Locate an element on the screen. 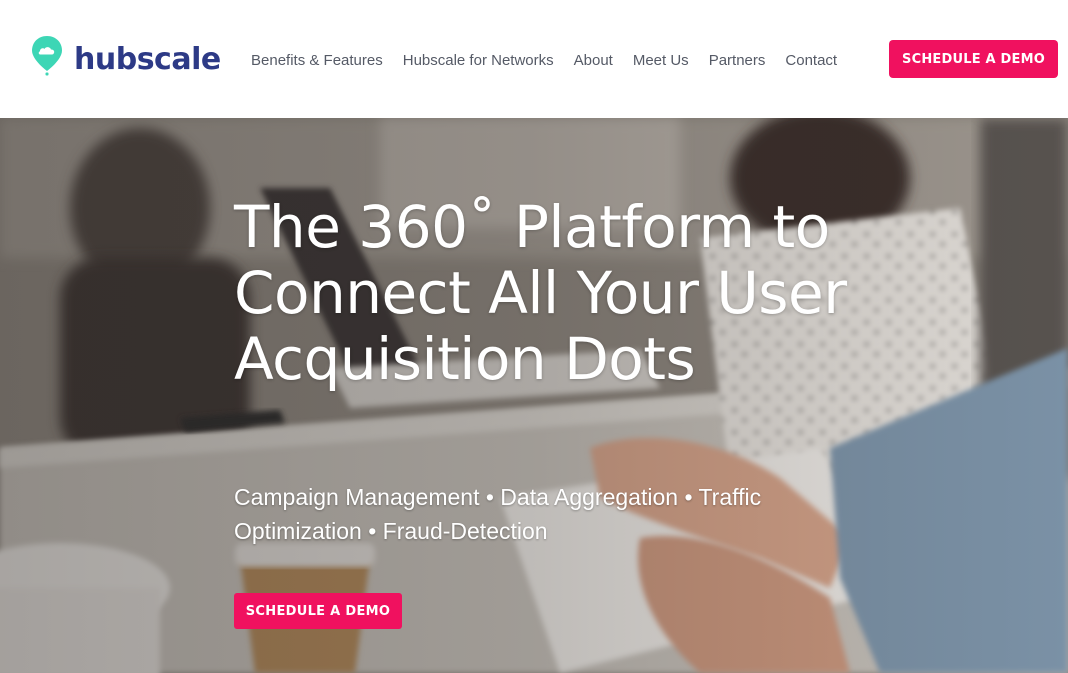  brand-name: hubscale is located at coordinates (147, 59).